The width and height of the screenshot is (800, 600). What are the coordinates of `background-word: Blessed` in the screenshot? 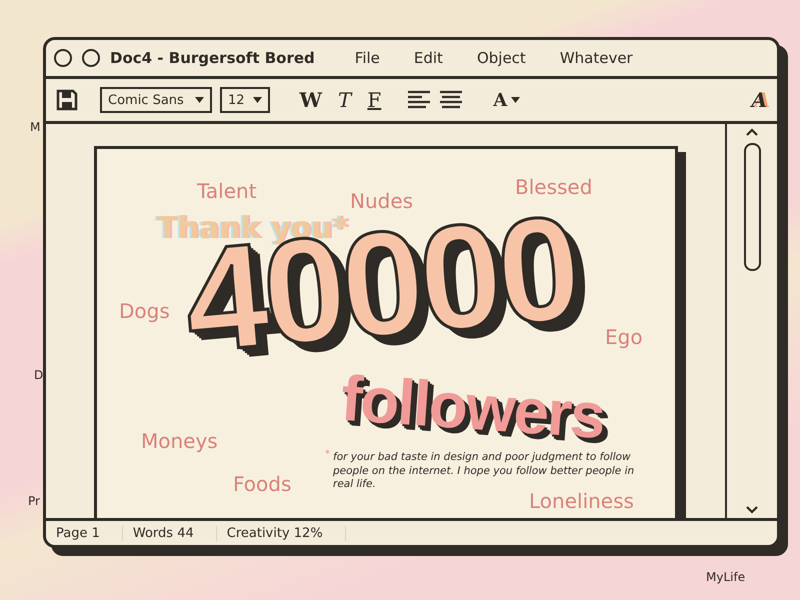 It's located at (553, 187).